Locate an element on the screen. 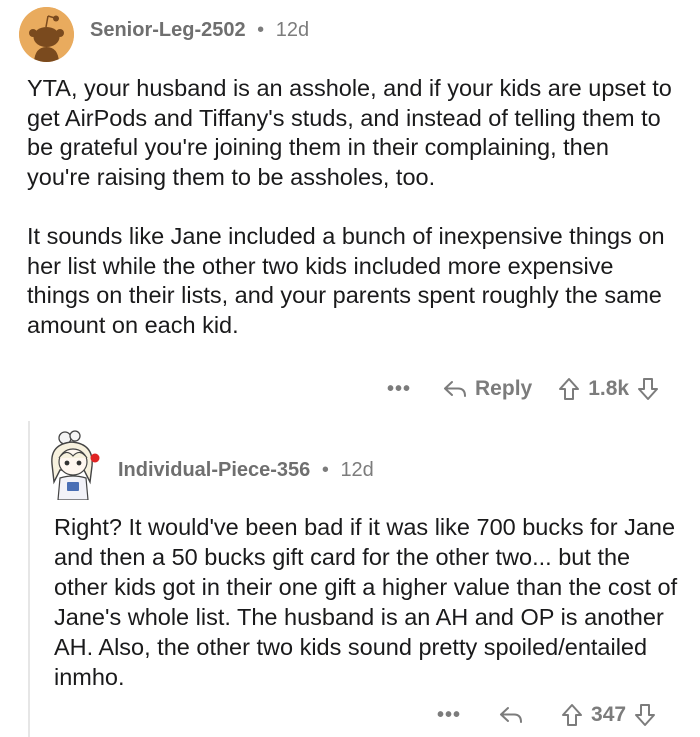 Image resolution: width=700 pixels, height=737 pixels. reply-label: Reply is located at coordinates (504, 388).